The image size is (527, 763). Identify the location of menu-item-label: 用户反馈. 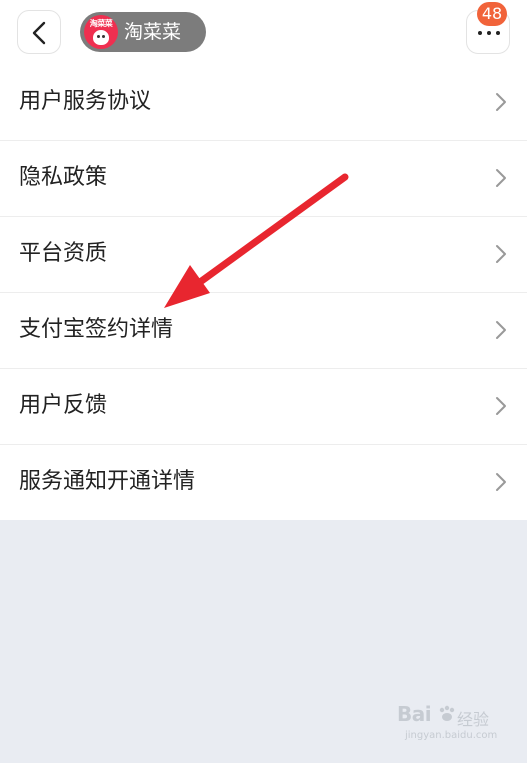
(63, 405).